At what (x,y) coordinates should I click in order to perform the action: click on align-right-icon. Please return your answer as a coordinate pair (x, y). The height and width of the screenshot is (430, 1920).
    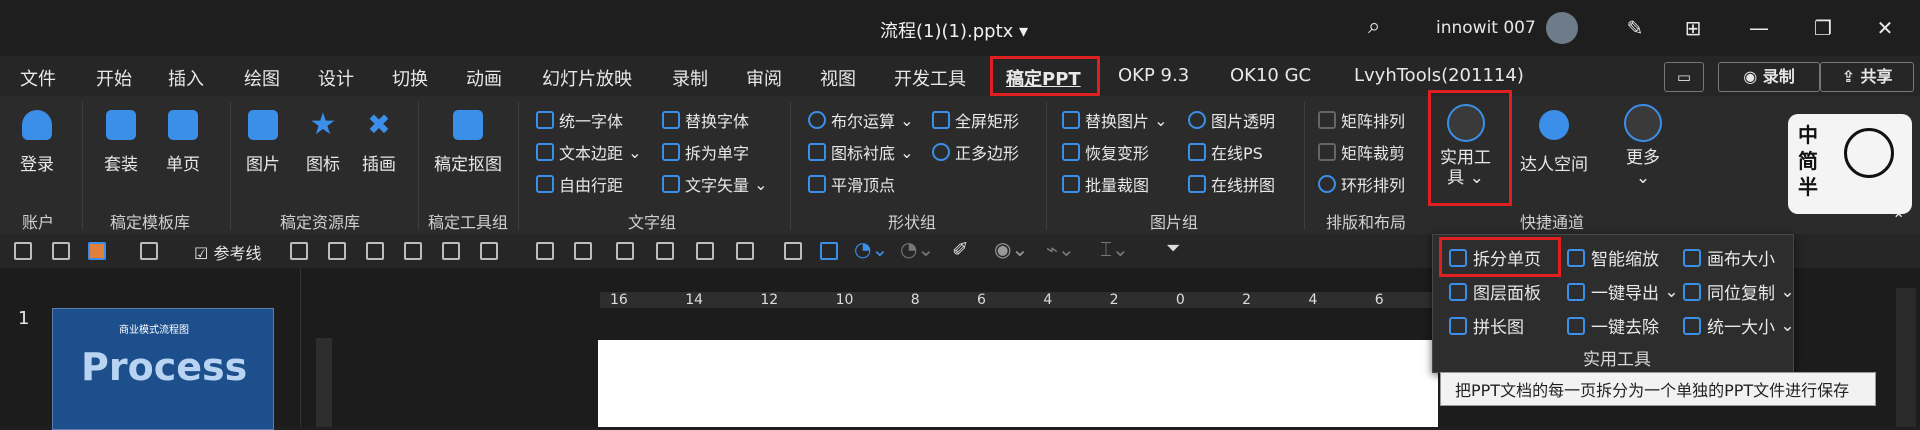
    Looking at the image, I should click on (489, 251).